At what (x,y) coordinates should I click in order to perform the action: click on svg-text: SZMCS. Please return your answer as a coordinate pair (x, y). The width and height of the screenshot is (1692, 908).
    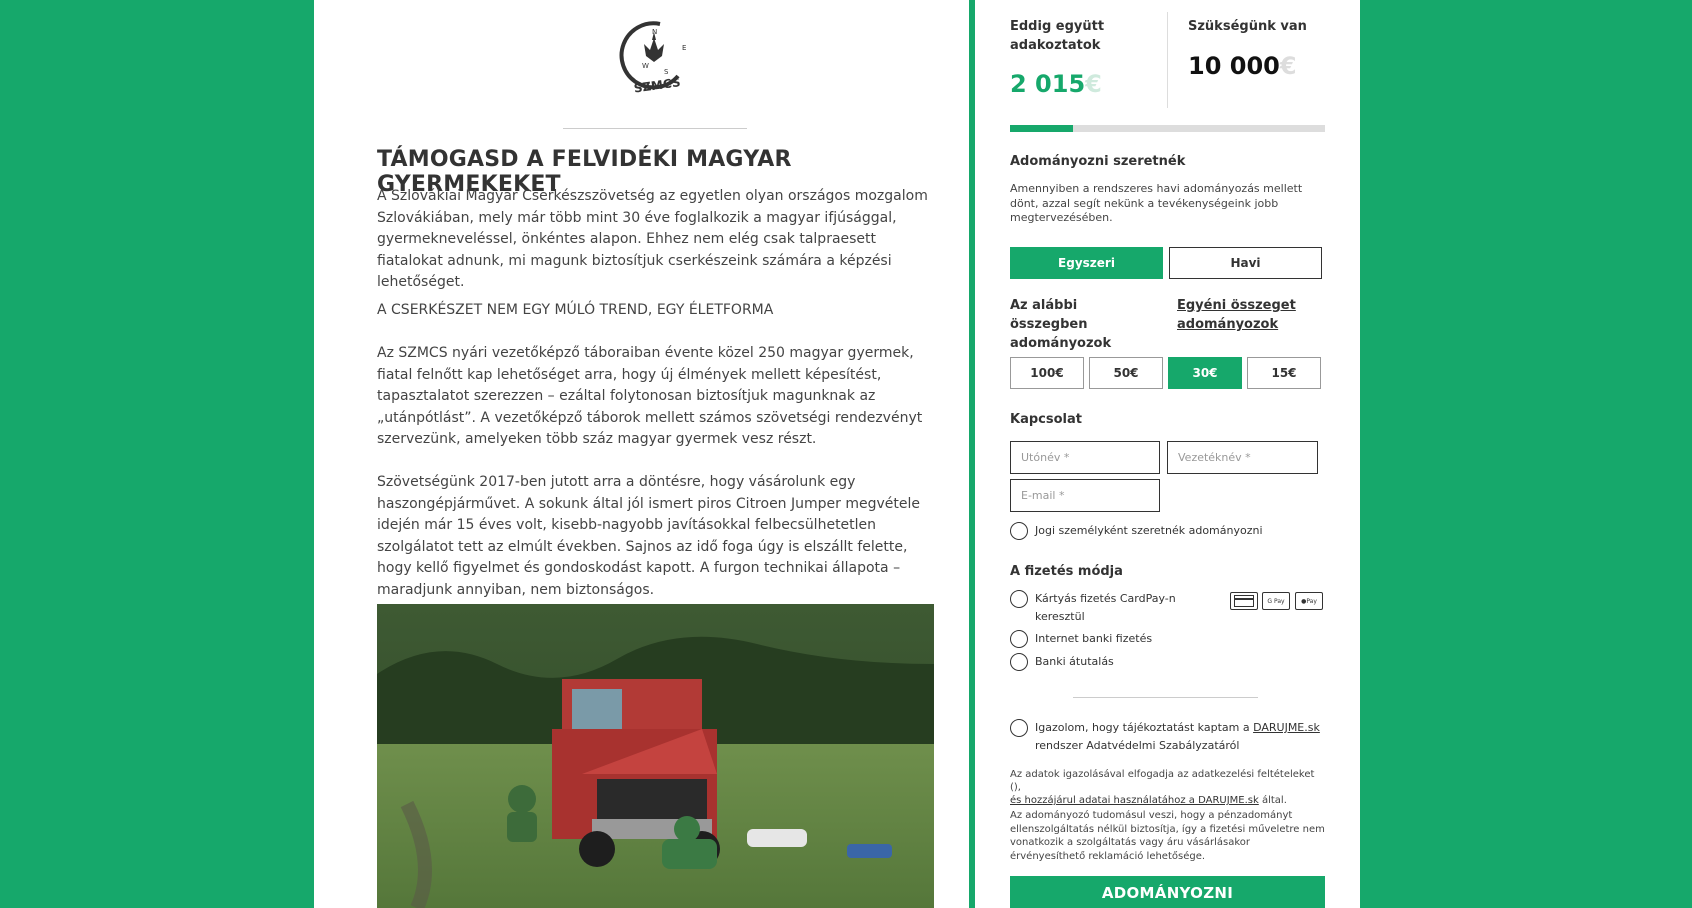
    Looking at the image, I should click on (657, 85).